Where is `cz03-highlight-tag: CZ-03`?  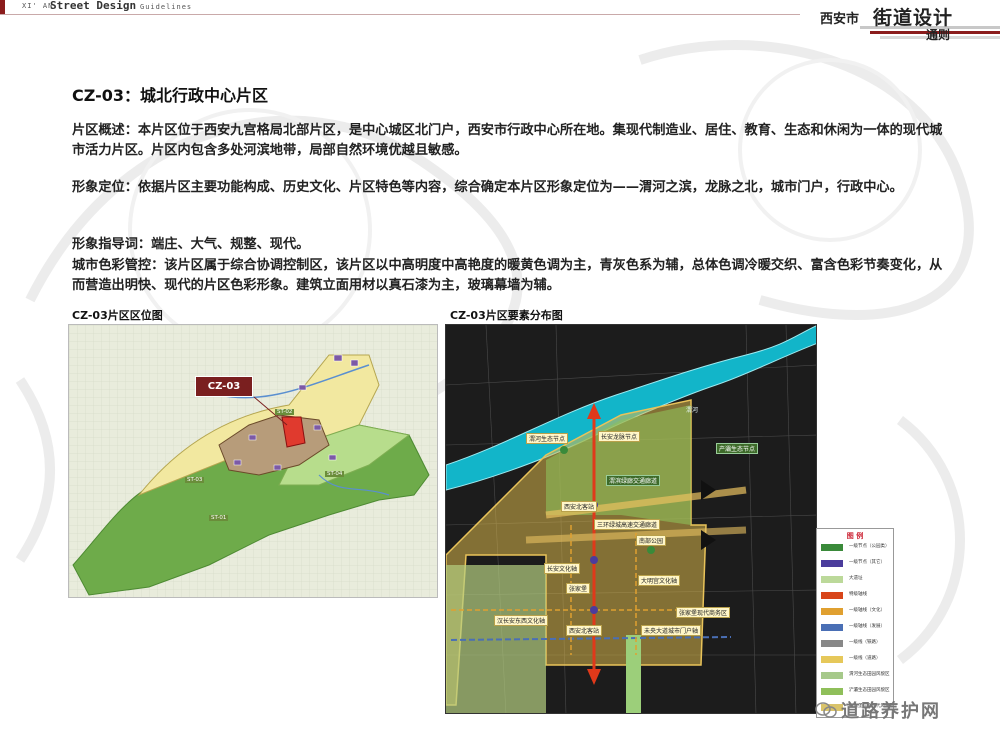
cz03-highlight-tag: CZ-03 is located at coordinates (224, 386).